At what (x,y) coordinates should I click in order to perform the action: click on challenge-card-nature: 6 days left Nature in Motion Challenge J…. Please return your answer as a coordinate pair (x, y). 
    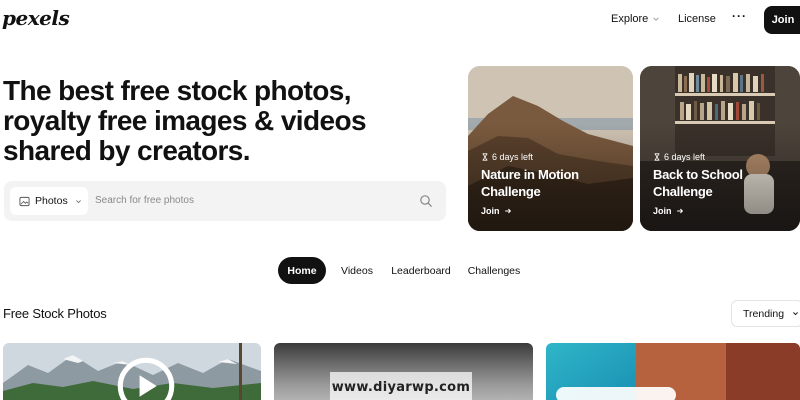
    Looking at the image, I should click on (550, 148).